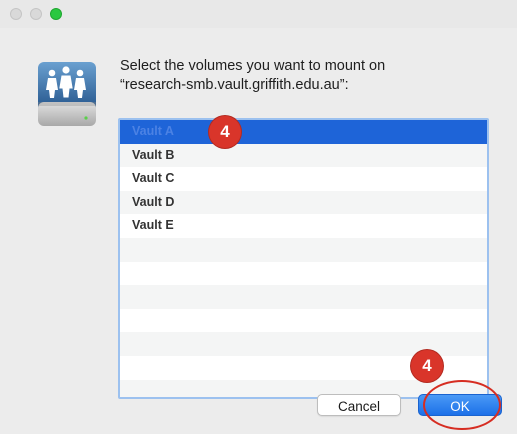 The width and height of the screenshot is (517, 434). What do you see at coordinates (462, 405) in the screenshot?
I see `highlight-circle` at bounding box center [462, 405].